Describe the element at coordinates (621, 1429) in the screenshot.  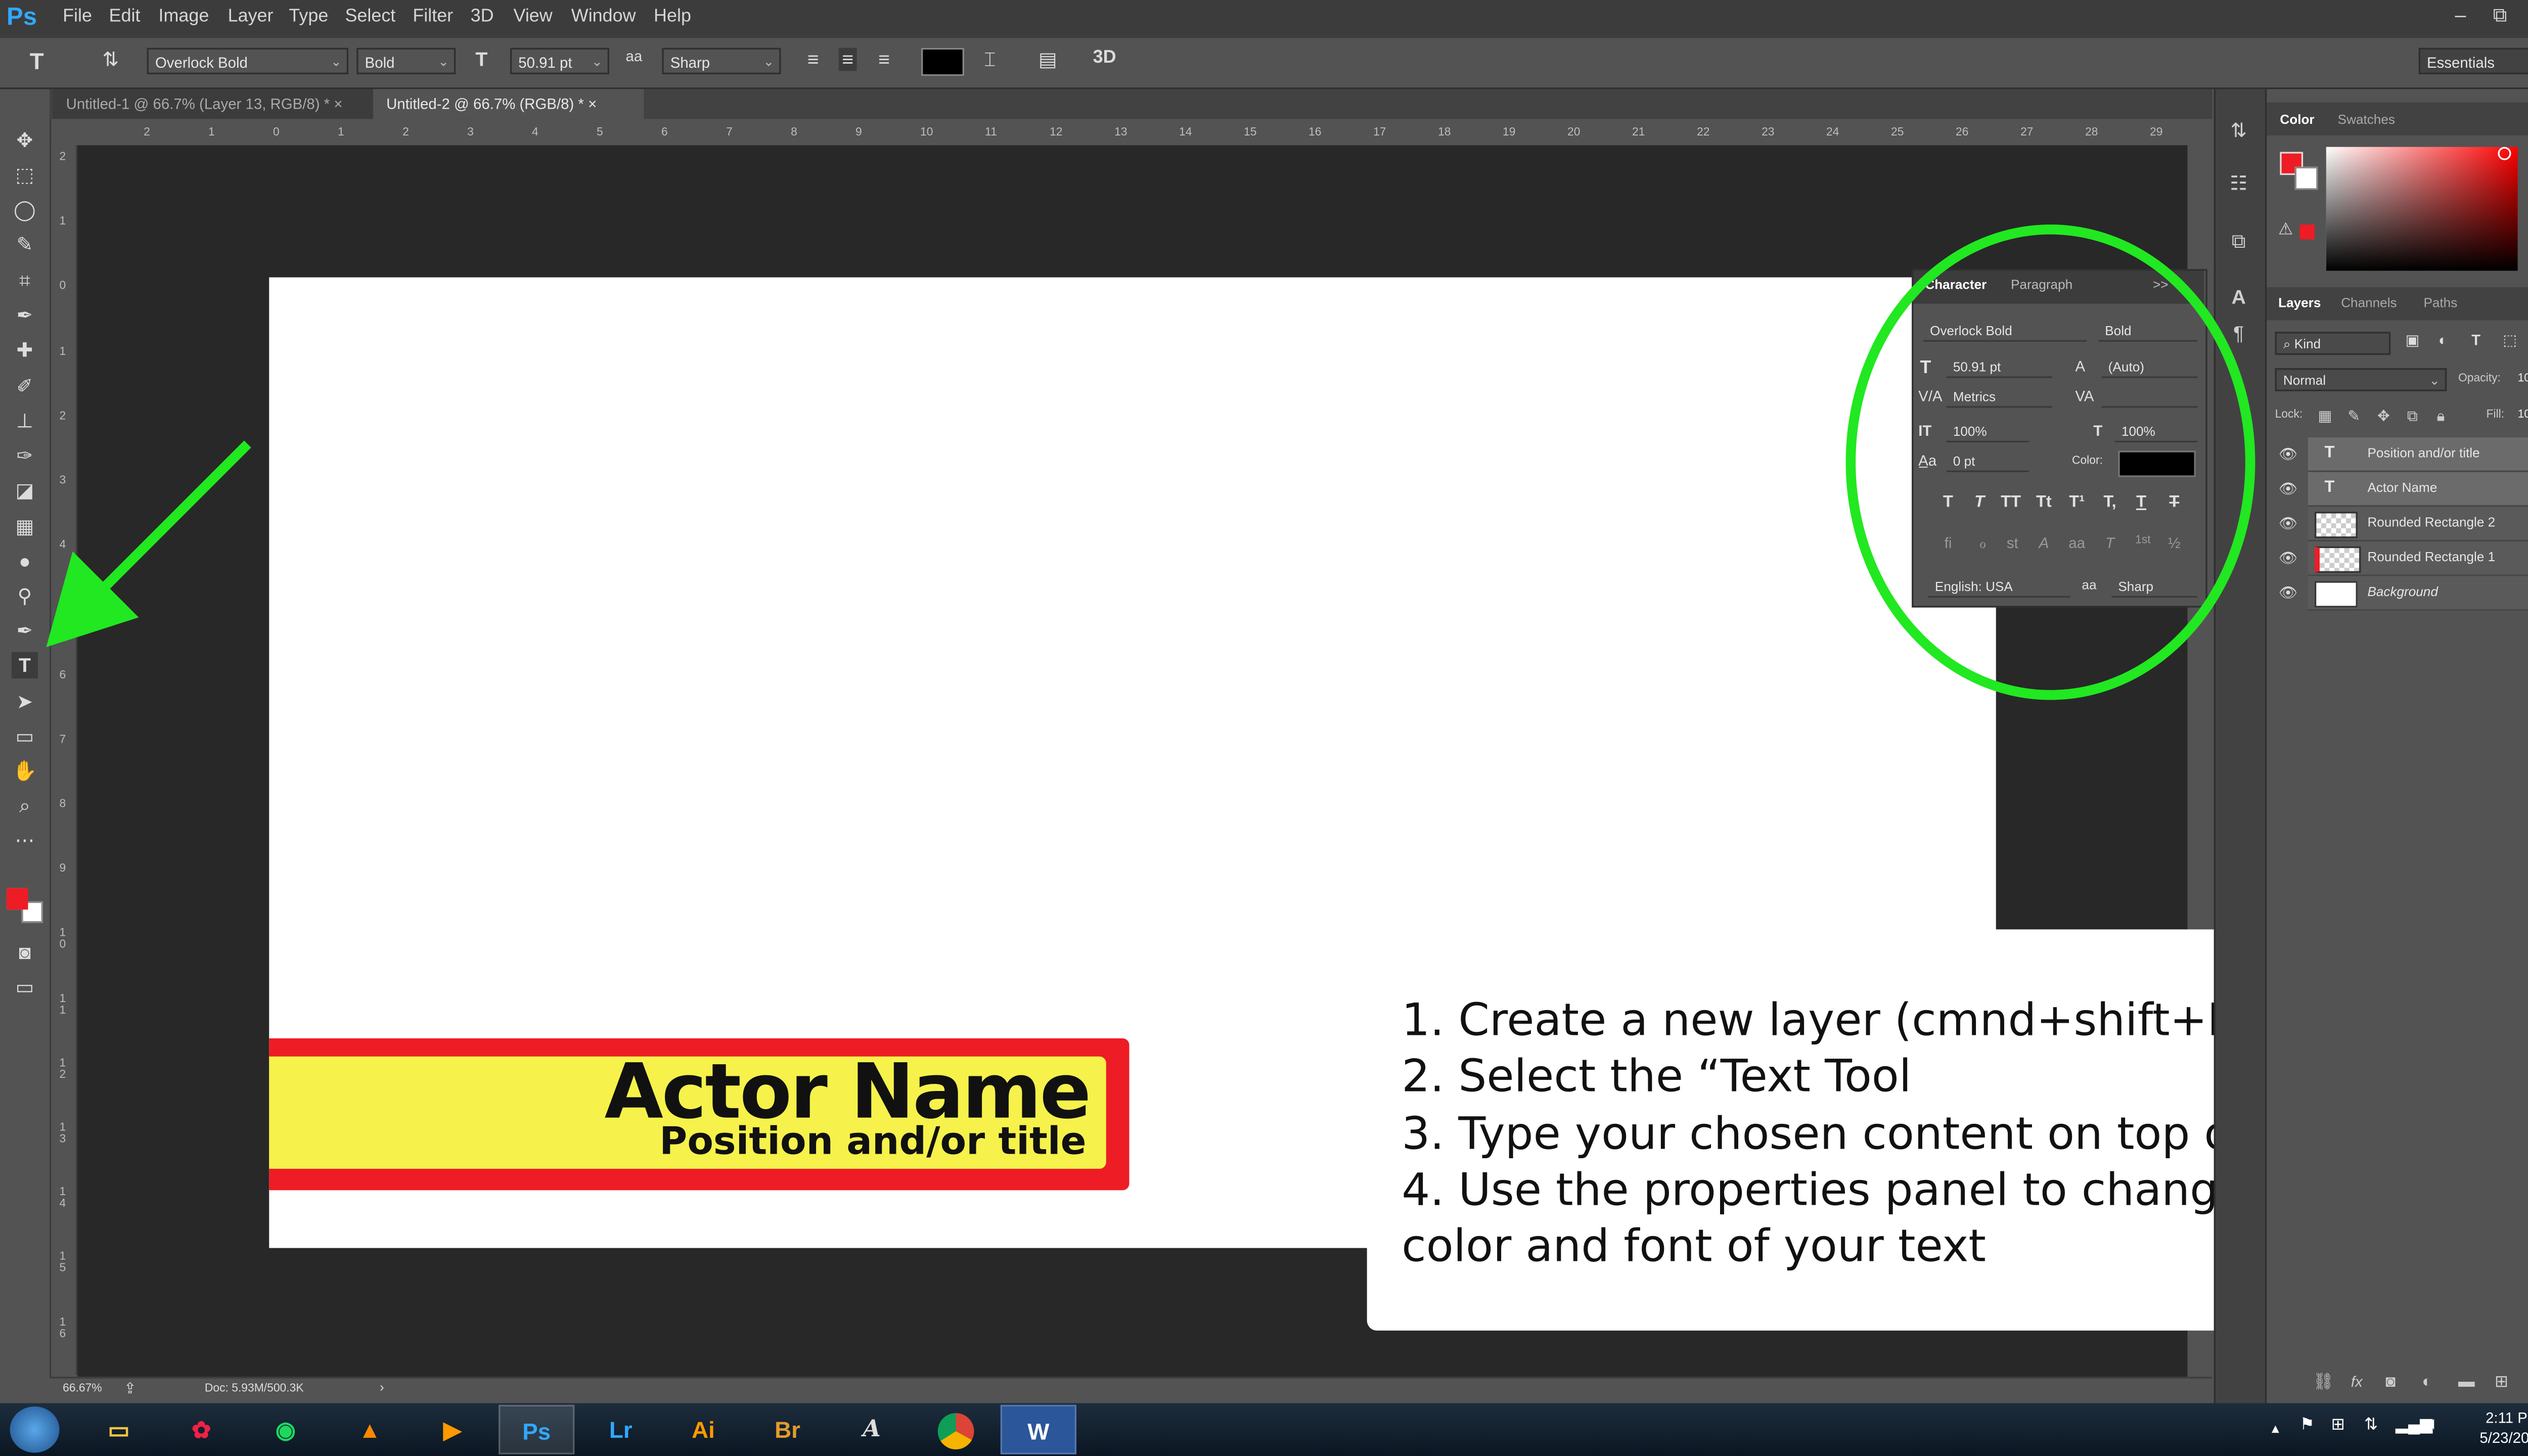
I see `taskbar-lightroom: Lr` at that location.